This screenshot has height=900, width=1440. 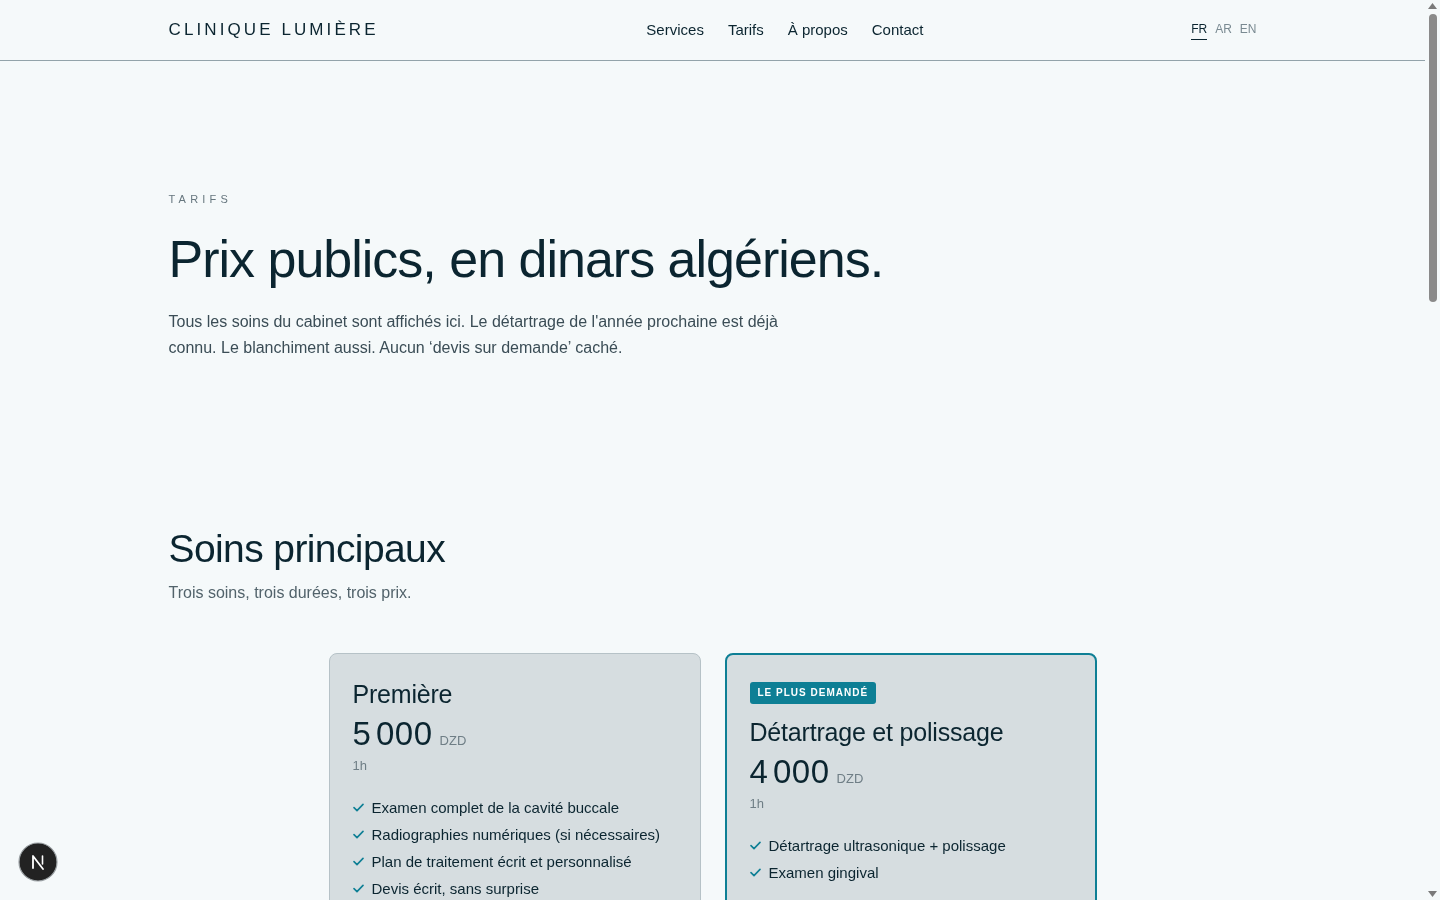 What do you see at coordinates (290, 593) in the screenshot?
I see `section-subtitle: Trois soins, trois durées, trois prix.` at bounding box center [290, 593].